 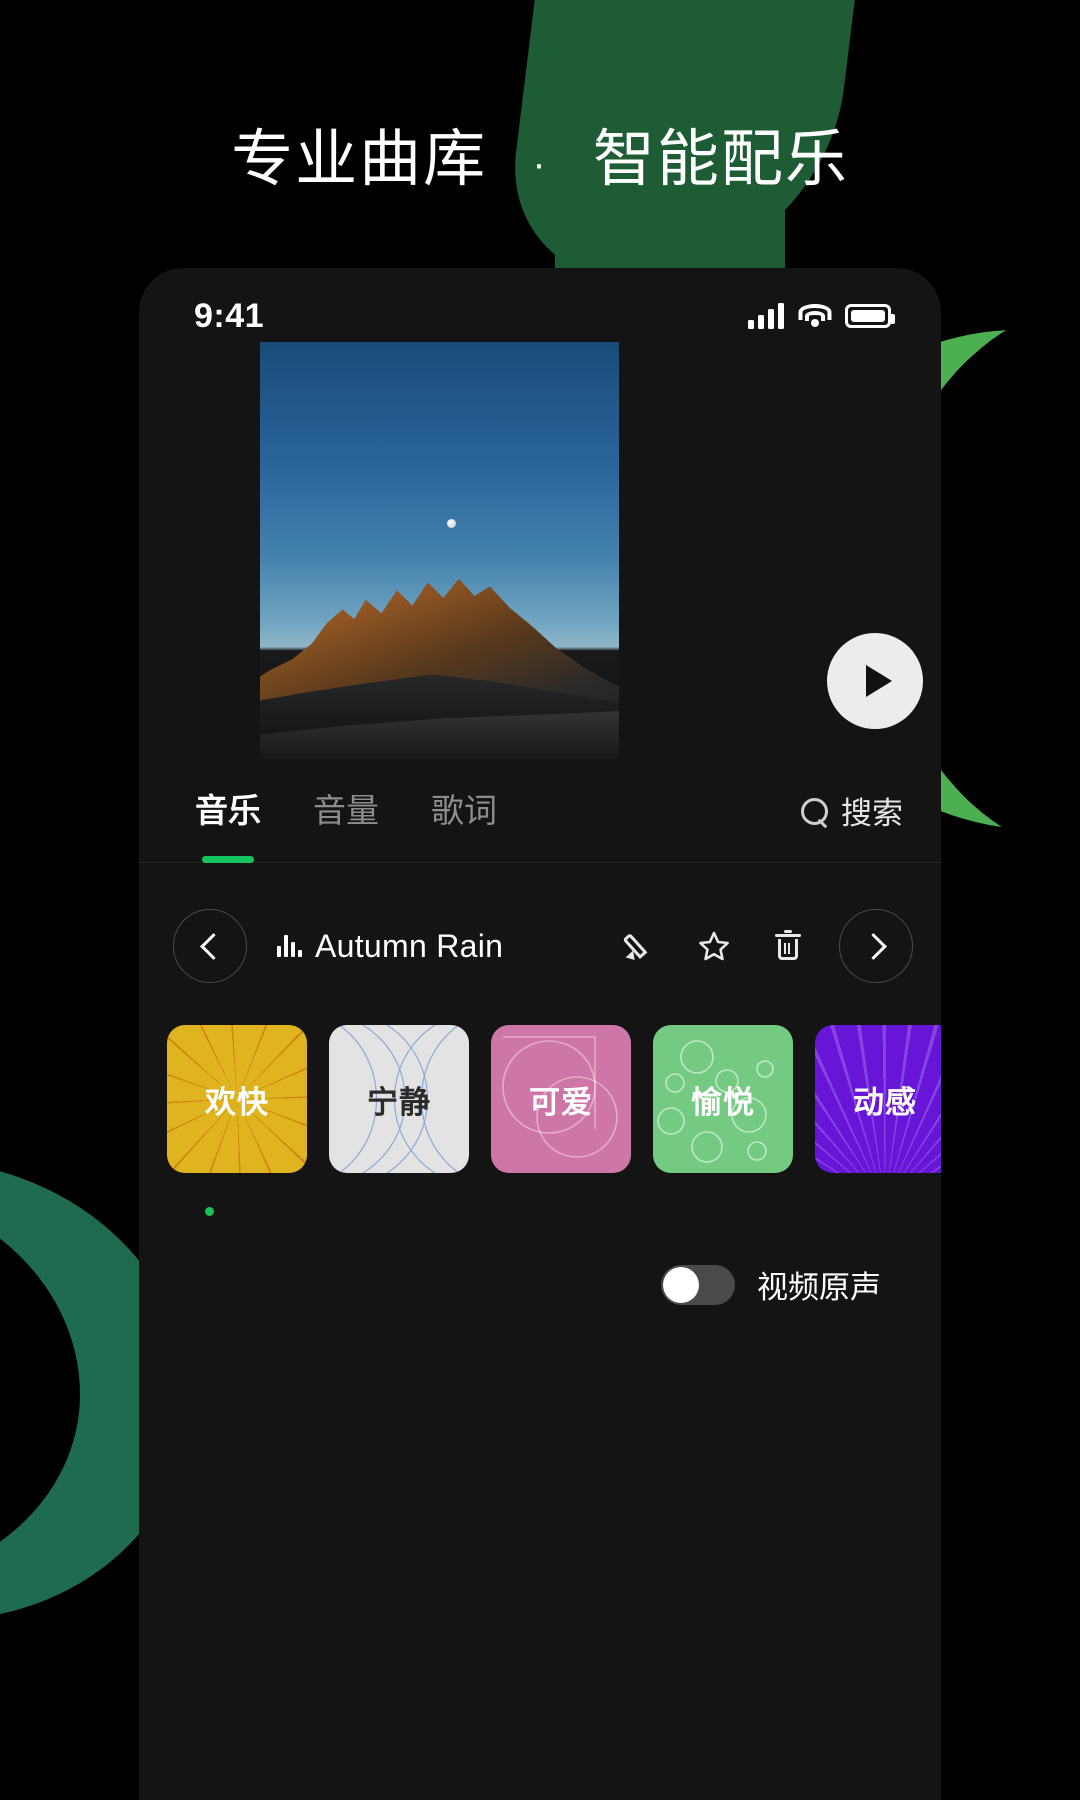 I want to click on mood-card-cheerful: 欢快, so click(x=237, y=1099).